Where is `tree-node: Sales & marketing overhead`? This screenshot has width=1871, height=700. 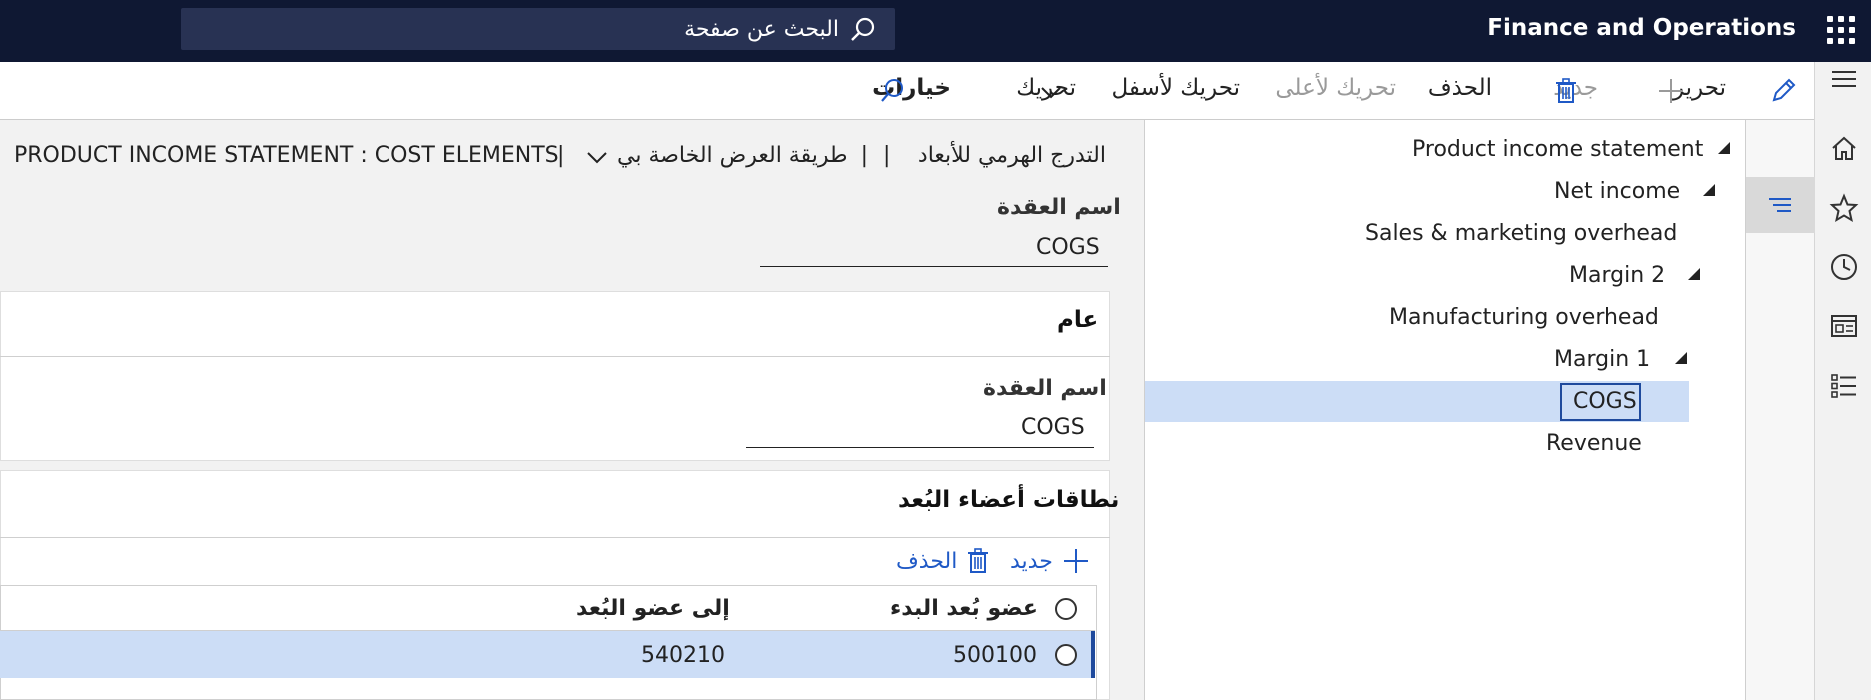 tree-node: Sales & marketing overhead is located at coordinates (1521, 233).